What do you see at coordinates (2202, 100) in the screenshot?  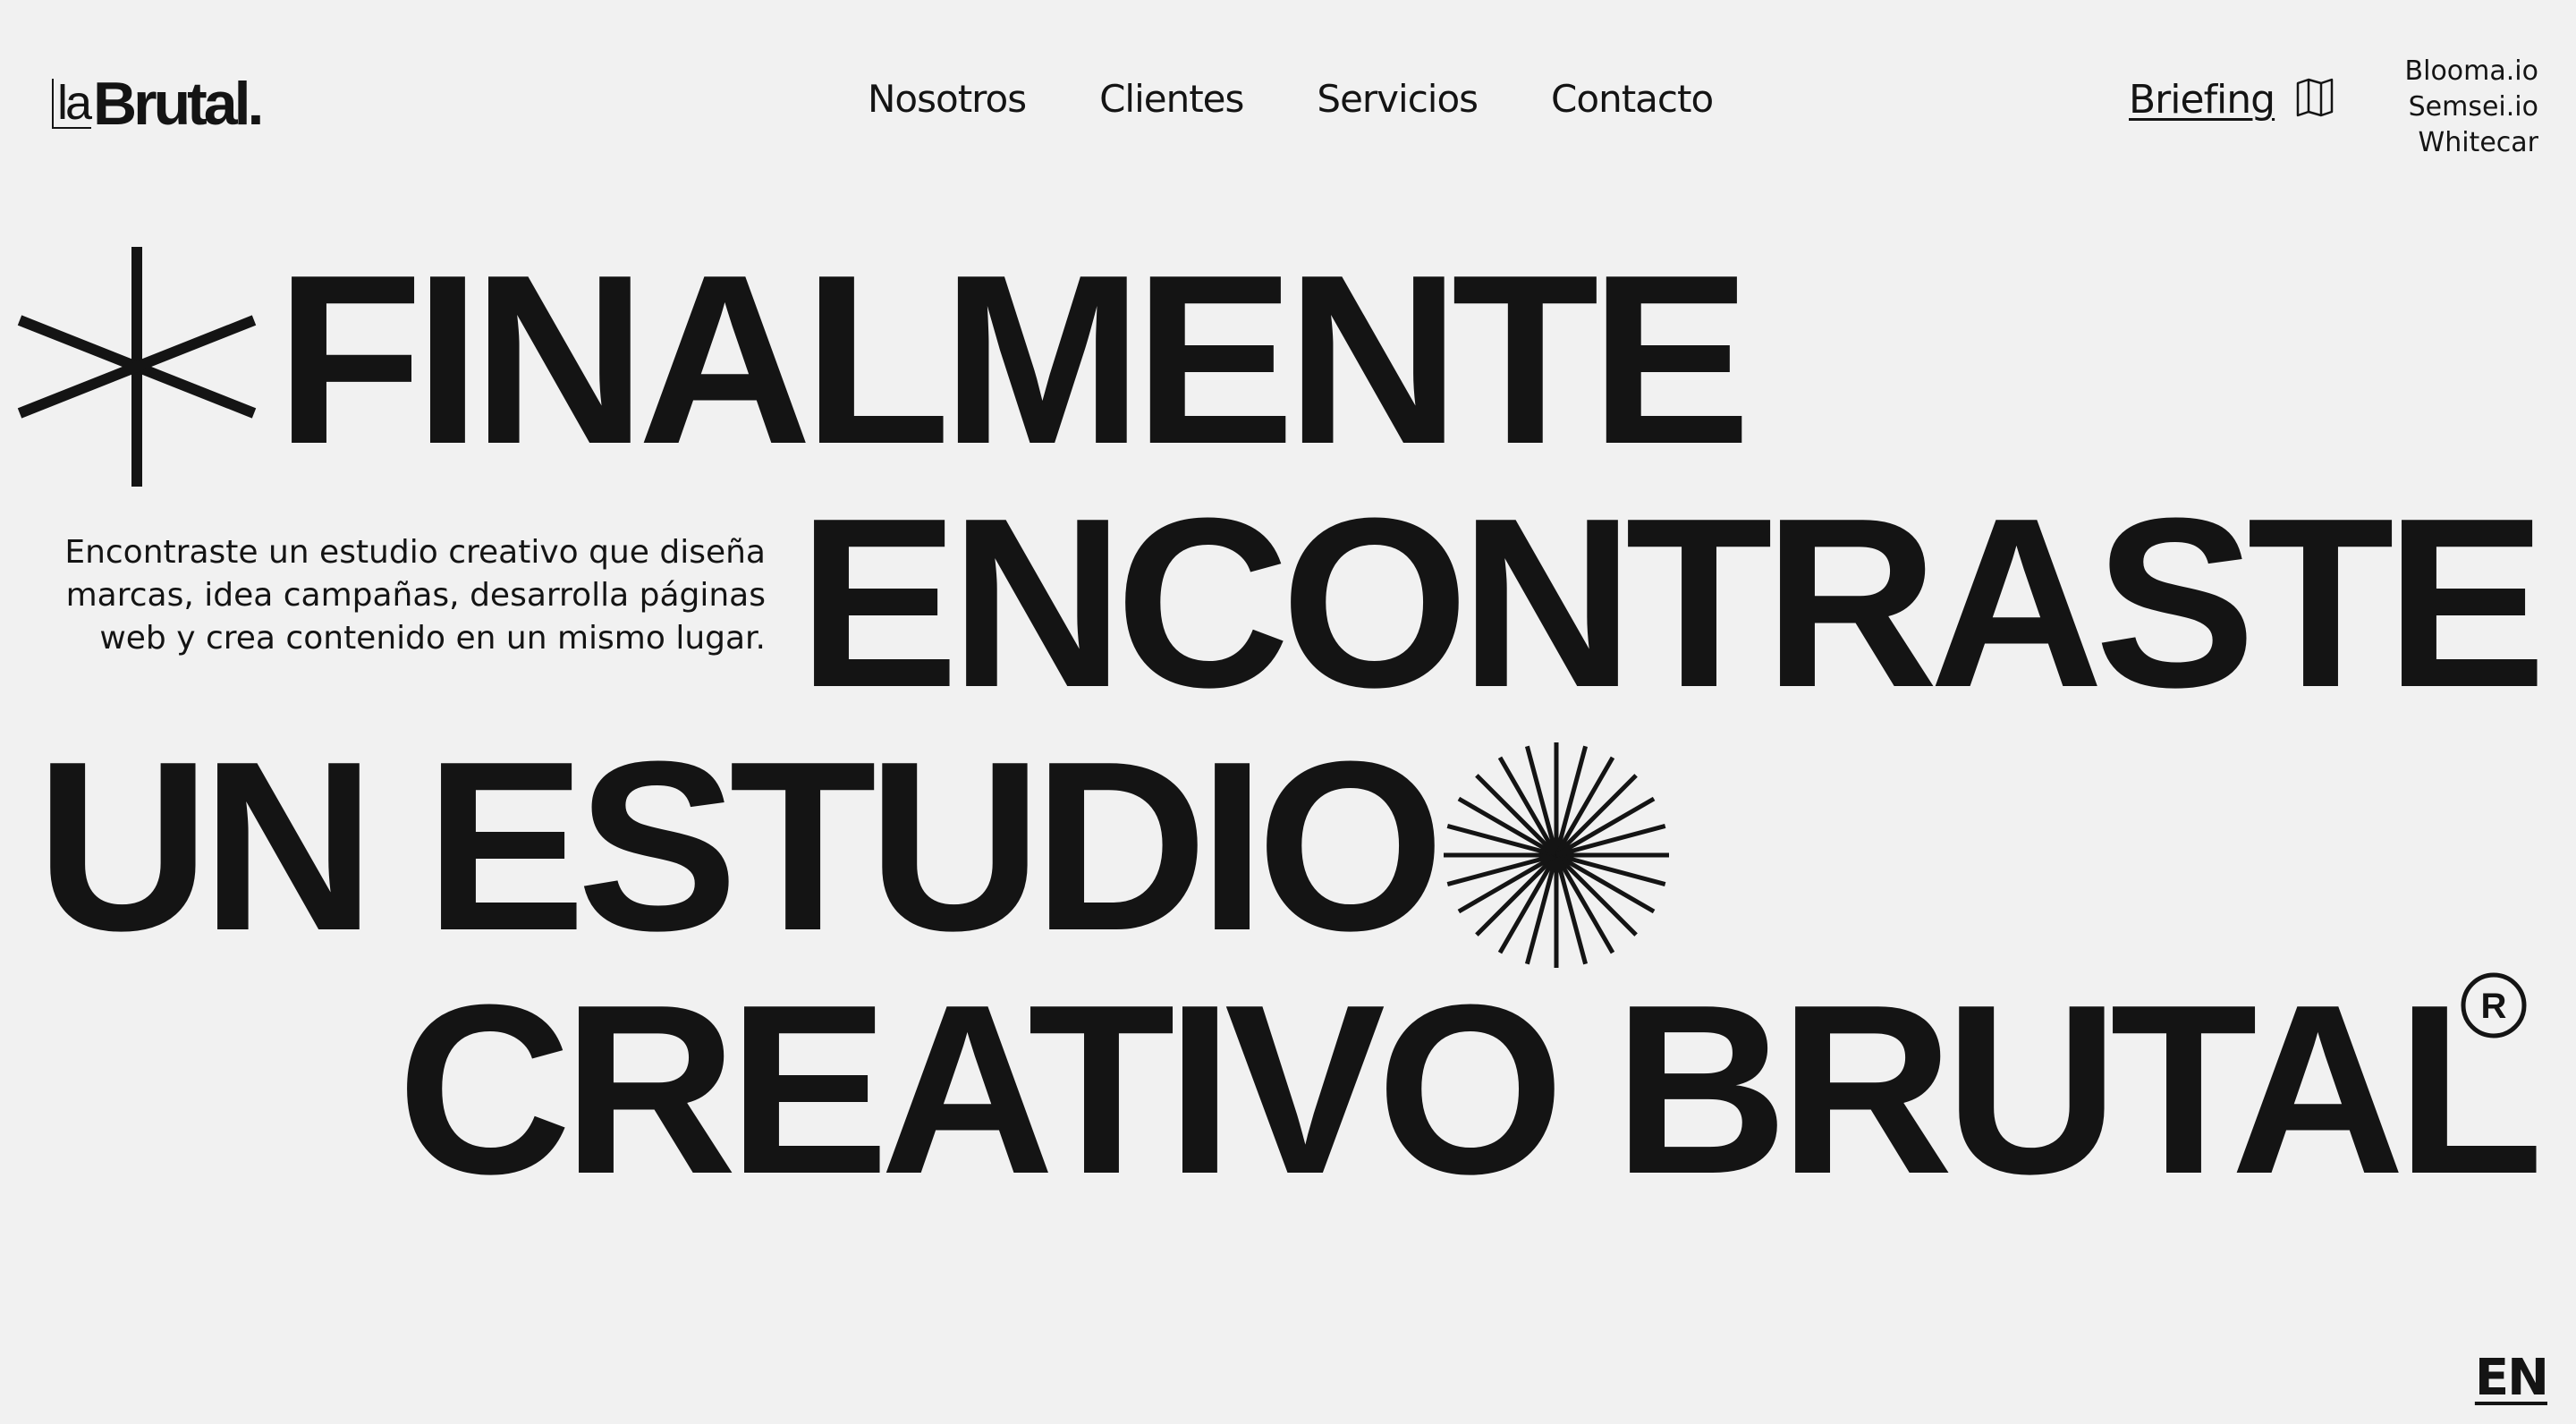 I see `briefing-link: Briefing` at bounding box center [2202, 100].